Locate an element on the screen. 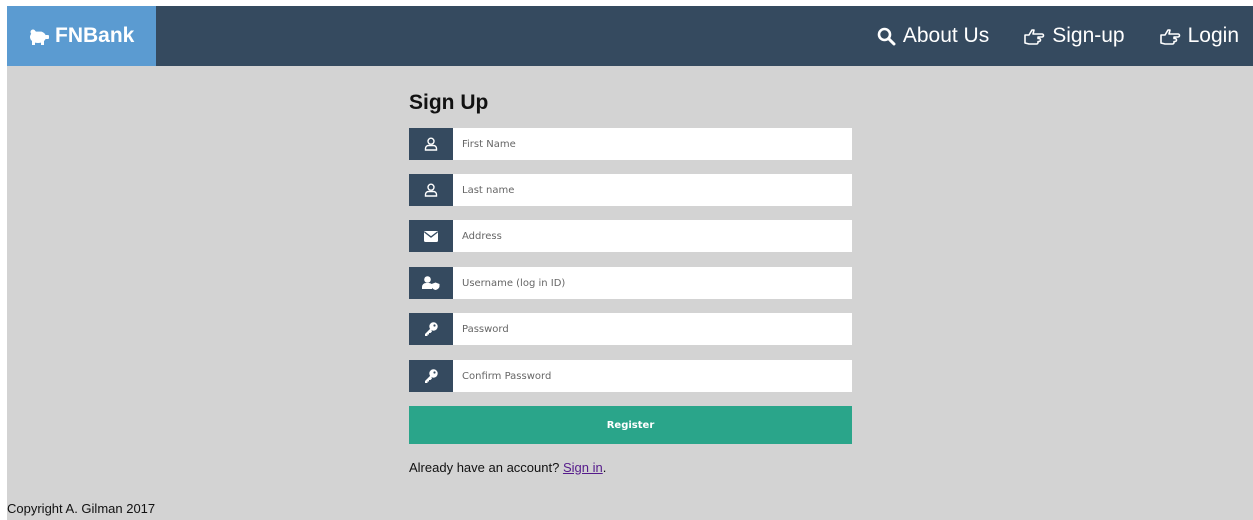 The image size is (1253, 520). footer-copyright: Copyright A. Gilman 2017 is located at coordinates (81, 508).